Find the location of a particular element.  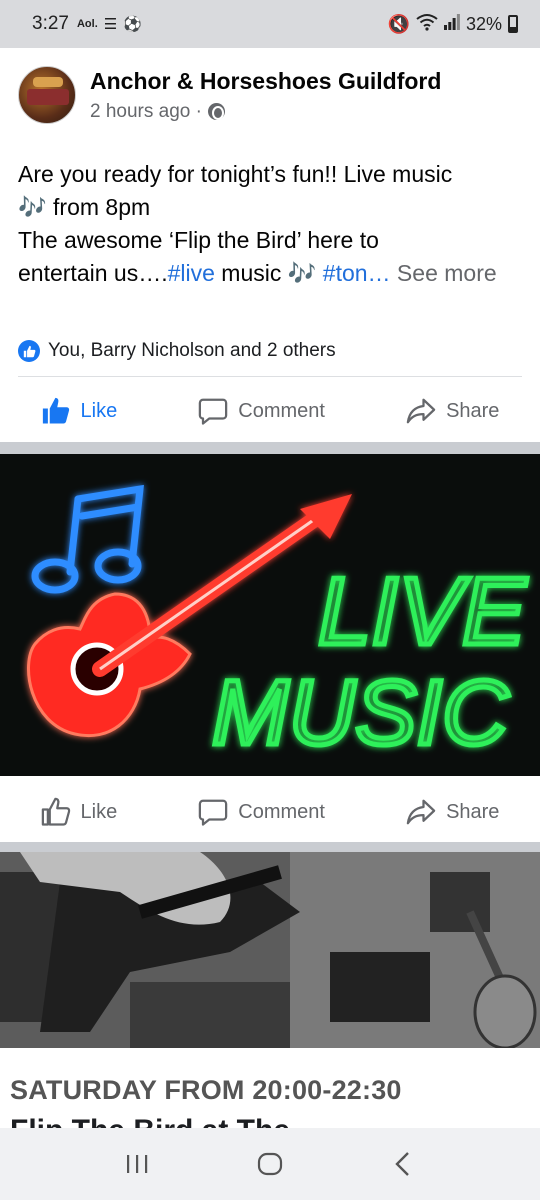

divider is located at coordinates (270, 376).